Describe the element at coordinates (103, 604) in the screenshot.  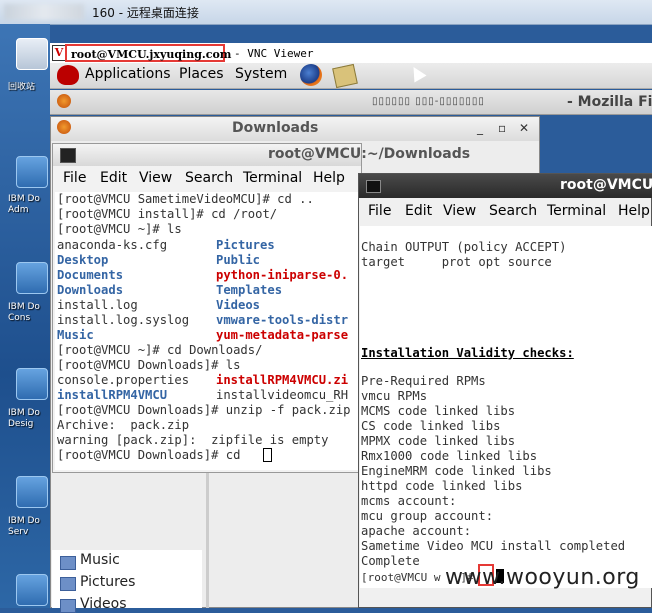
I see `sidebar-item-videos: Videos` at that location.